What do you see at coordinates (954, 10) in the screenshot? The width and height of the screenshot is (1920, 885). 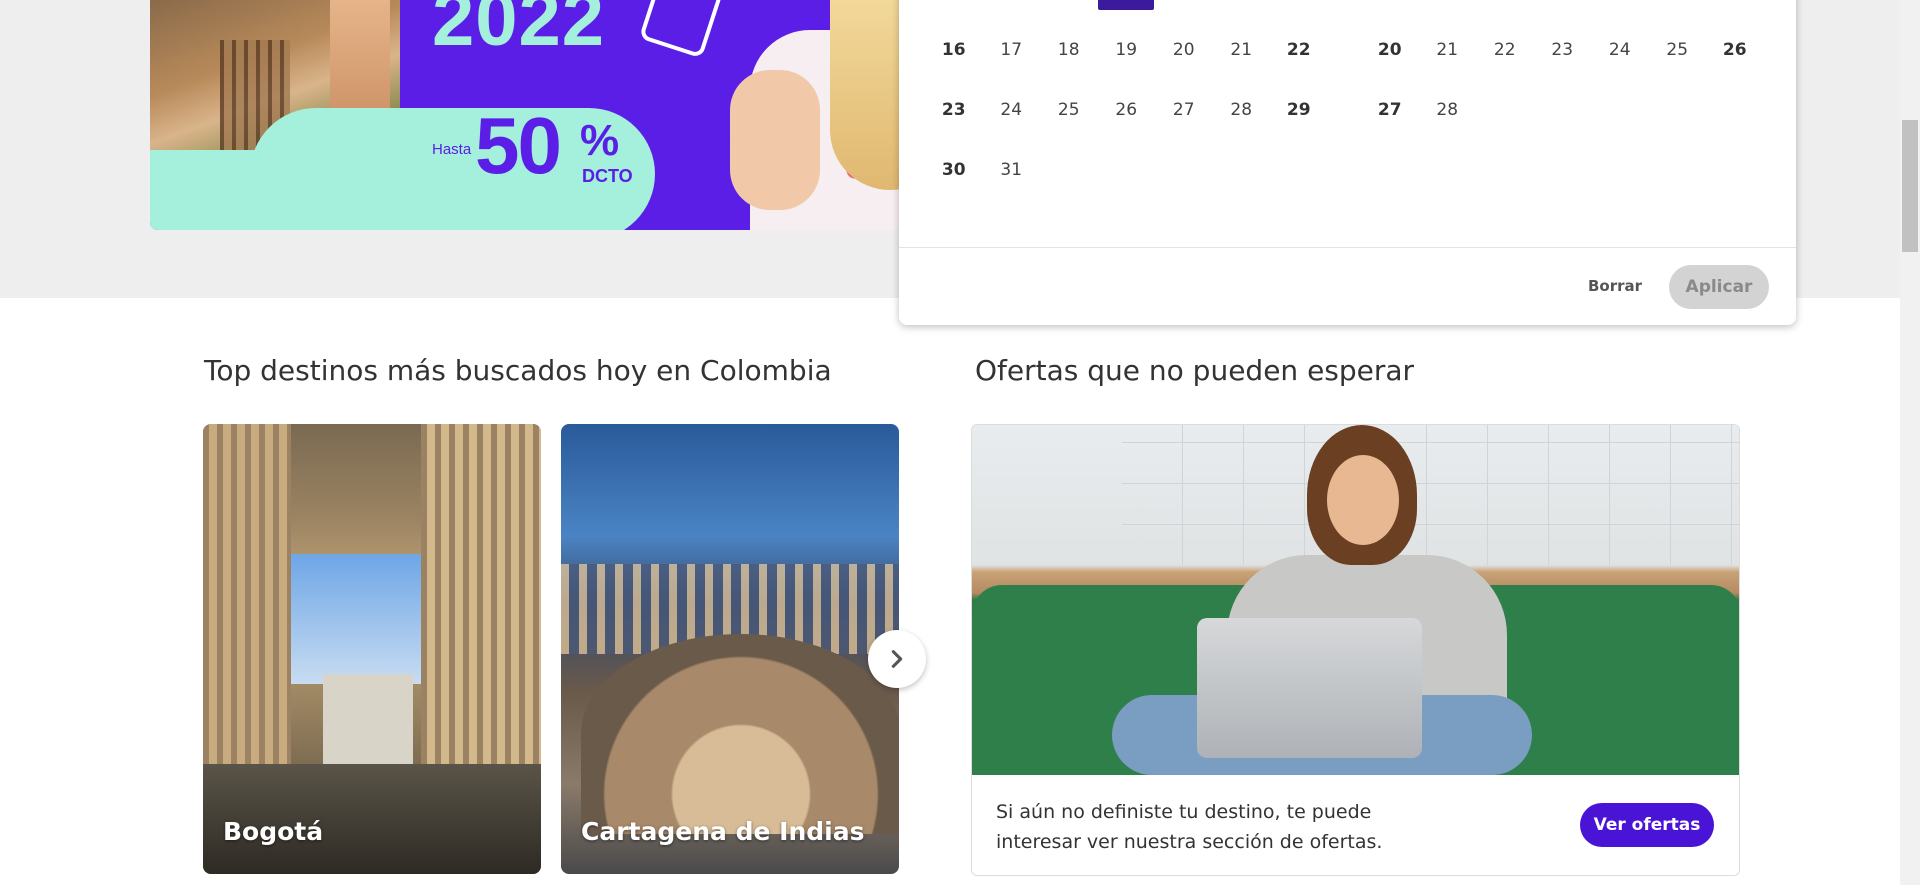 I see `calendar-day: 9` at bounding box center [954, 10].